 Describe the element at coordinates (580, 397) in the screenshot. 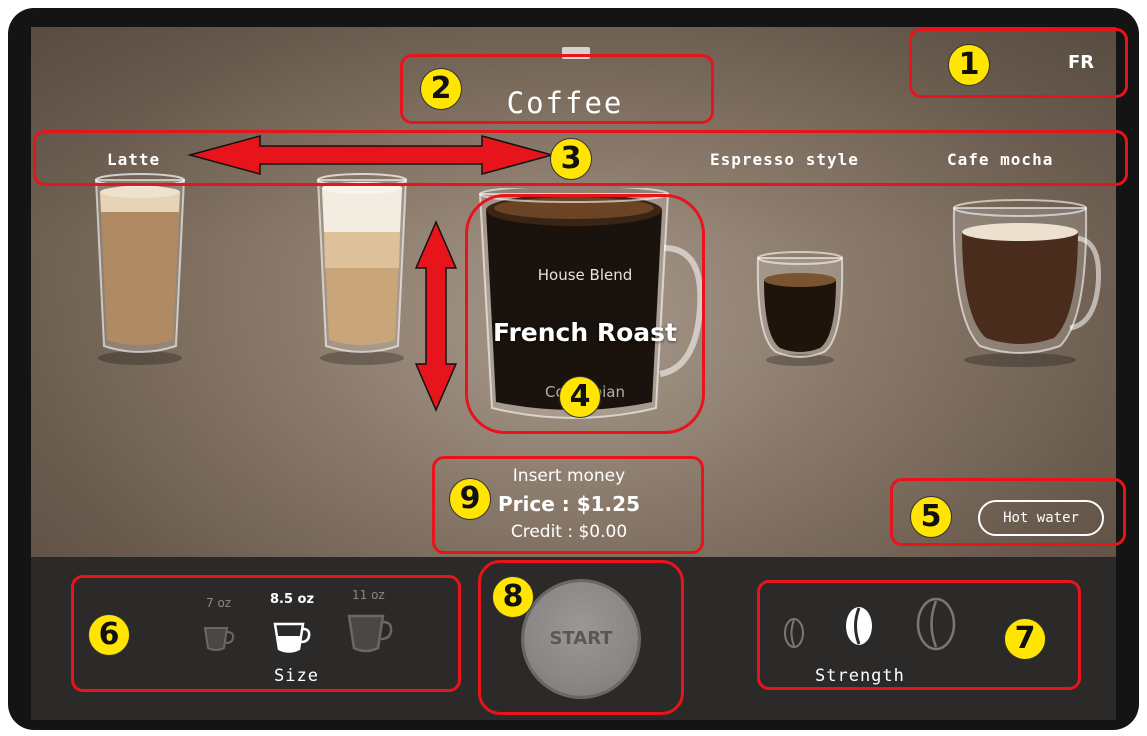

I see `annotation-badge-4: 4` at that location.